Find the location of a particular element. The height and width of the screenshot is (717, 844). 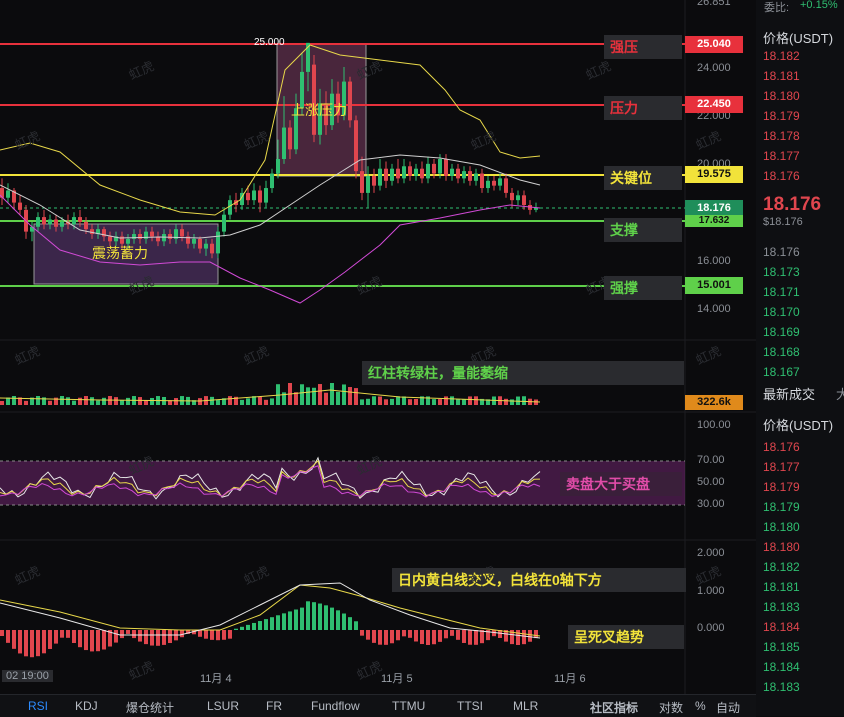

x-axis-label: 11月 6 is located at coordinates (570, 679).